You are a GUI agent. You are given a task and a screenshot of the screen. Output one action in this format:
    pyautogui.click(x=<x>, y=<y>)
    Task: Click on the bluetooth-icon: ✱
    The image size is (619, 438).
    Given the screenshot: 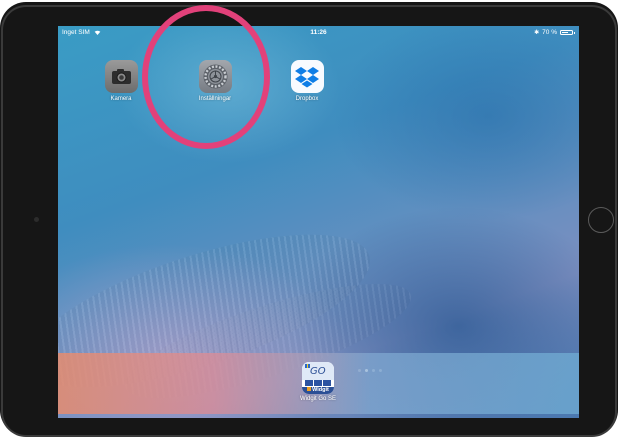 What is the action you would take?
    pyautogui.click(x=537, y=33)
    